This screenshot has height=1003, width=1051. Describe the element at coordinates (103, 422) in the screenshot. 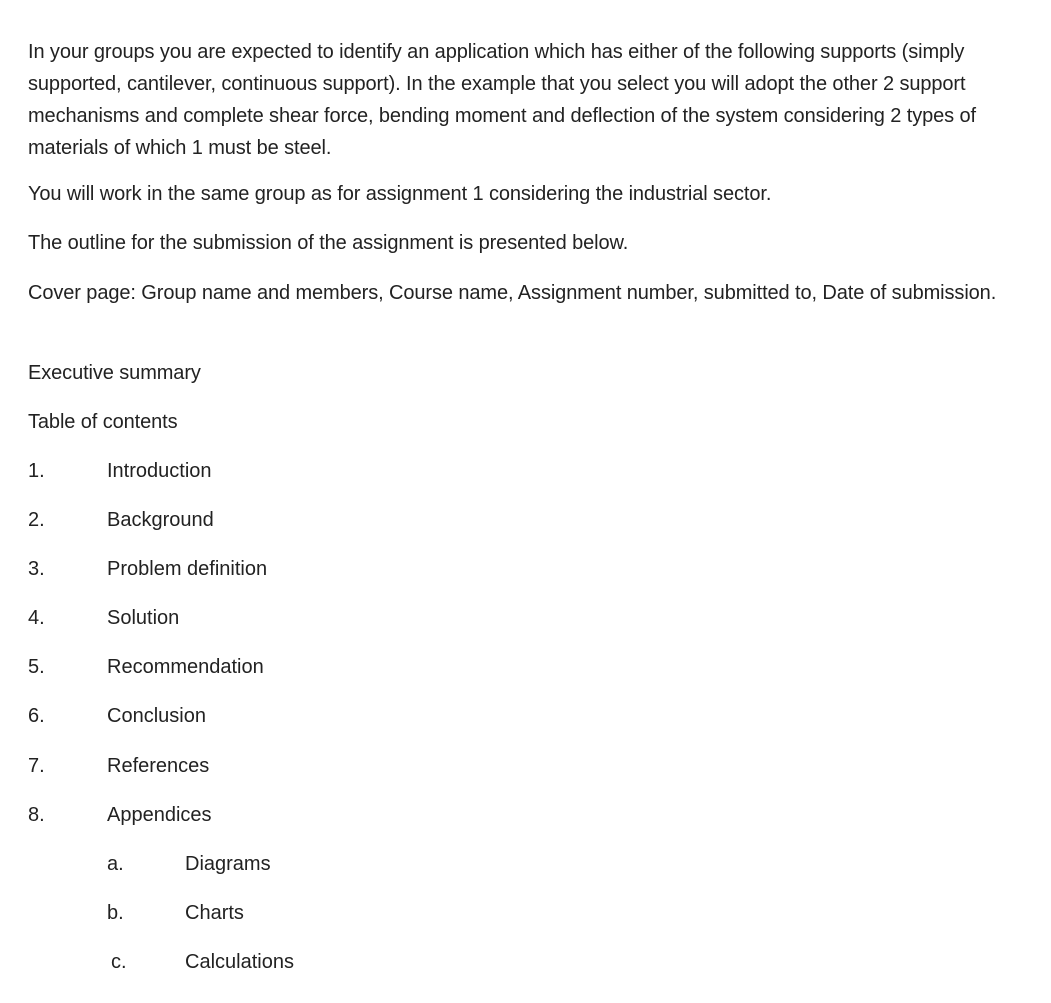

I see `table-of-contents-heading: Table of contents` at that location.